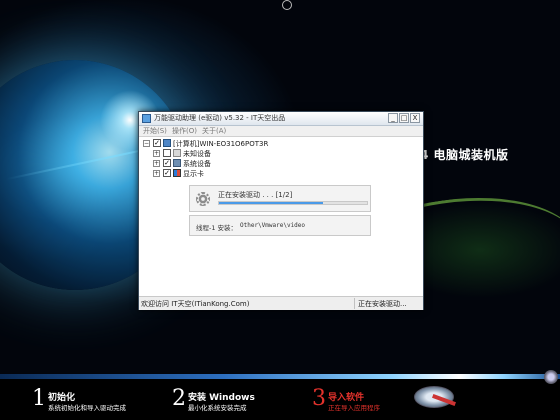 The height and width of the screenshot is (420, 560). What do you see at coordinates (177, 153) in the screenshot?
I see `unknown-device-icon` at bounding box center [177, 153].